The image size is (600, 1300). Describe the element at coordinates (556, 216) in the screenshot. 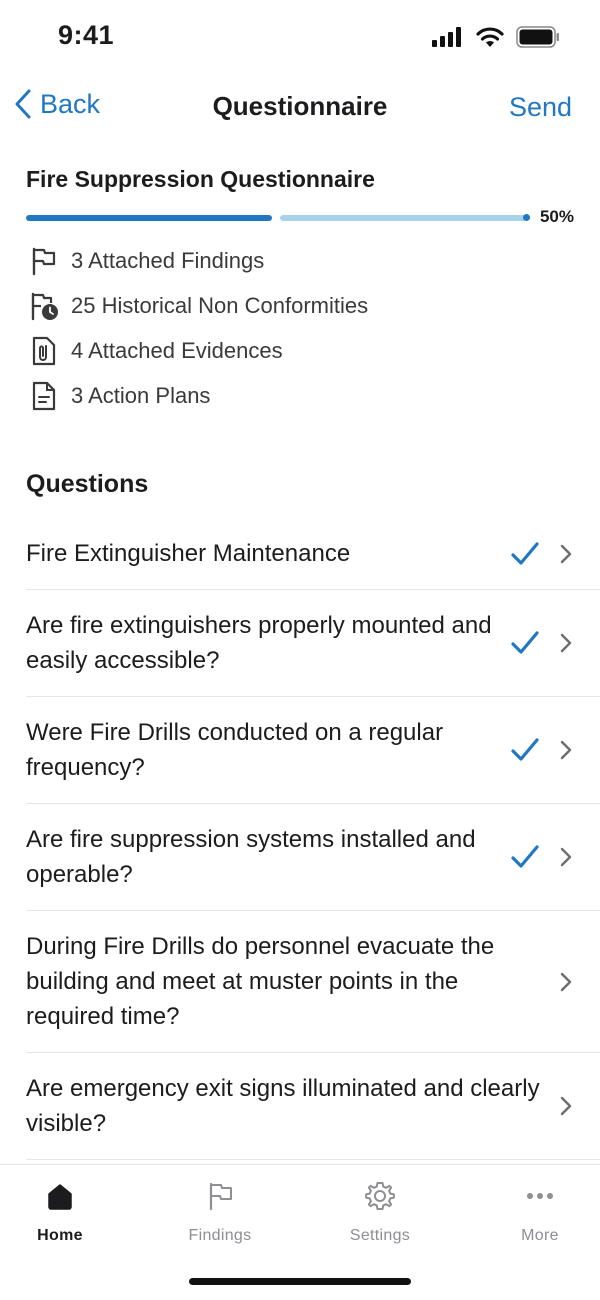

I see `progress-percent: 50%` at that location.